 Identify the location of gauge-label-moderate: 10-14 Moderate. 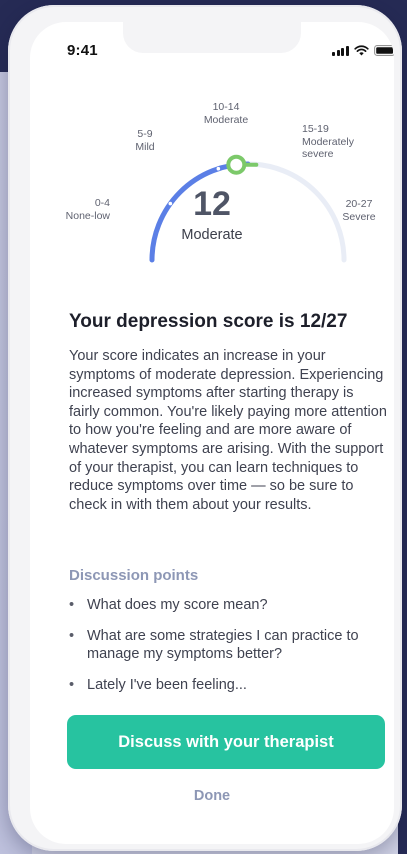
(226, 113).